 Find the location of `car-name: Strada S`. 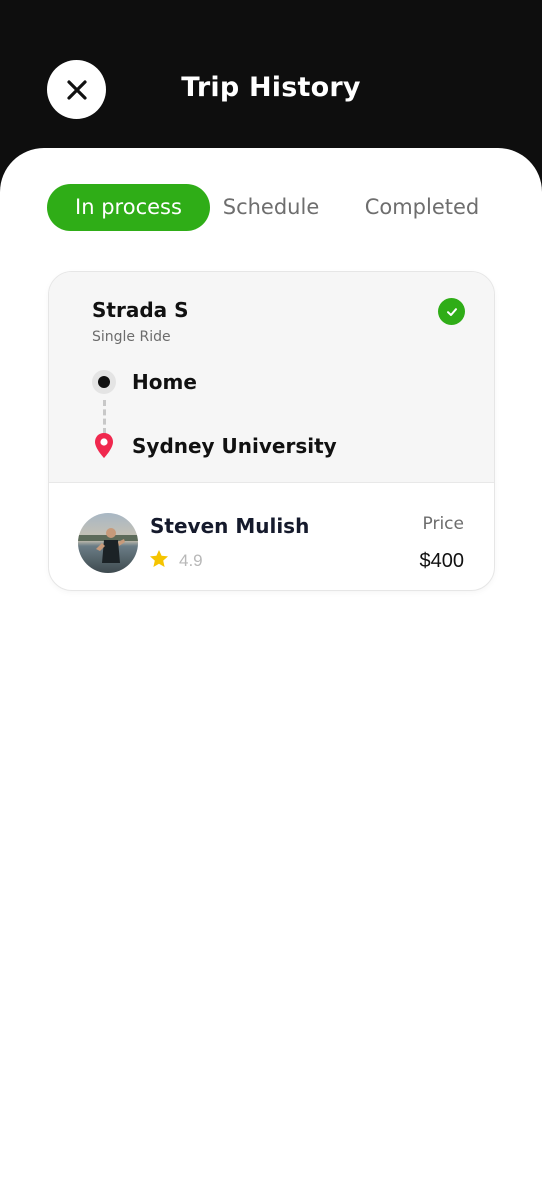

car-name: Strada S is located at coordinates (140, 310).